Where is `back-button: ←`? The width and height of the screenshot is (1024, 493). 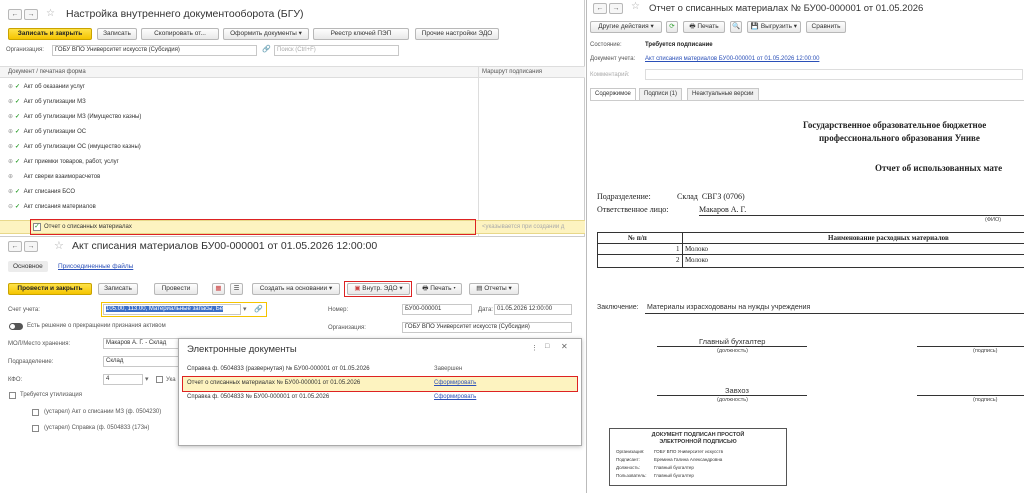
back-button: ← is located at coordinates (15, 14).